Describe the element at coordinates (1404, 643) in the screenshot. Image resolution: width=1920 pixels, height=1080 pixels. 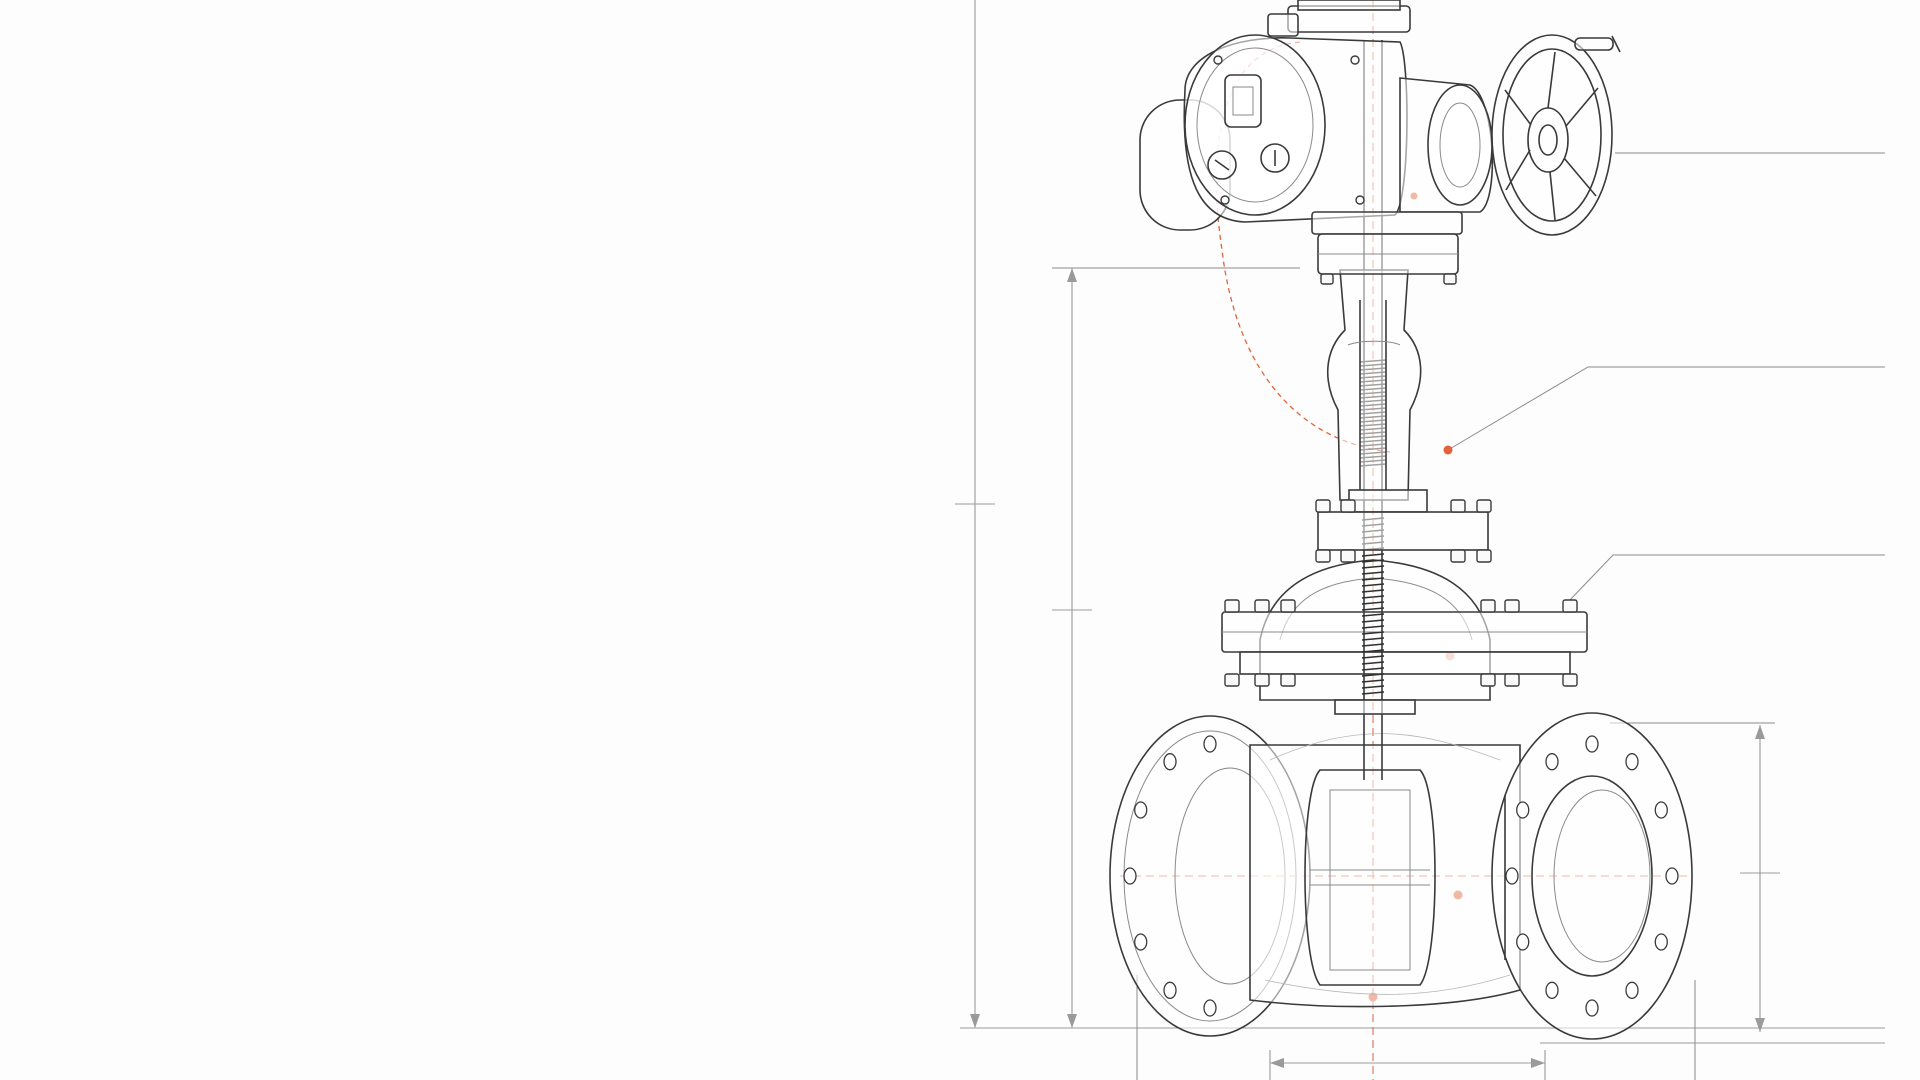
I see `bonnet-flange` at that location.